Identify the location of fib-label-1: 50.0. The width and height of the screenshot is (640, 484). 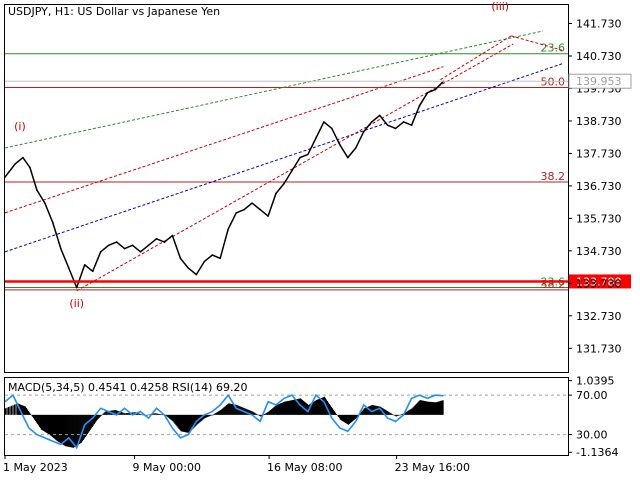
(553, 81).